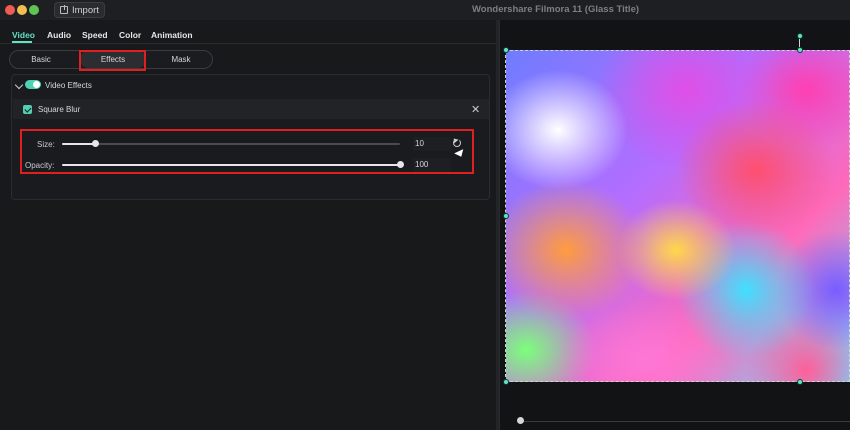 The height and width of the screenshot is (430, 850). I want to click on video-effects-toggle, so click(33, 84).